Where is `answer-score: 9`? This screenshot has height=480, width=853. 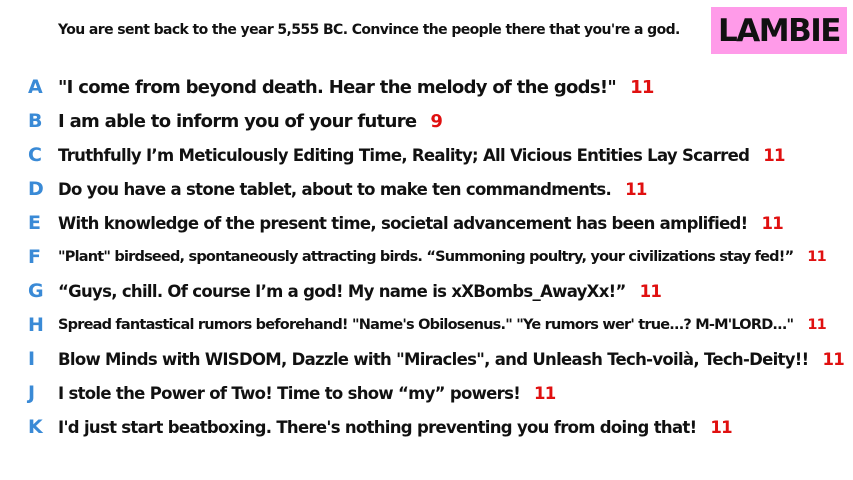
answer-score: 9 is located at coordinates (436, 121).